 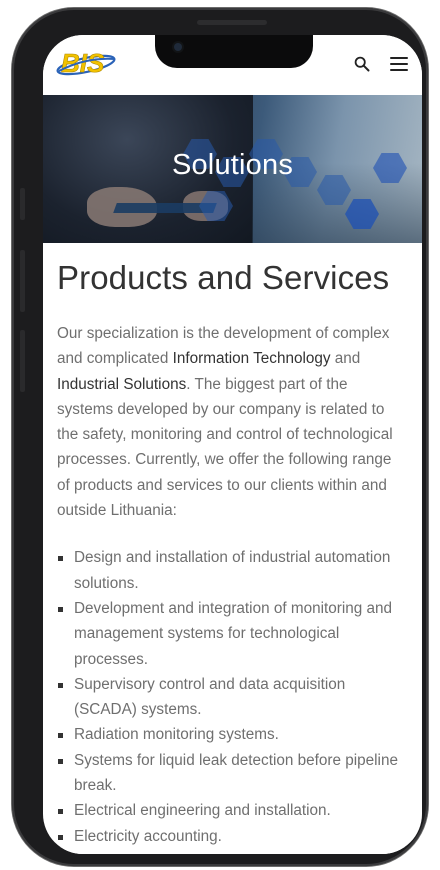 I want to click on hero-banner: Solutions, so click(x=232, y=169).